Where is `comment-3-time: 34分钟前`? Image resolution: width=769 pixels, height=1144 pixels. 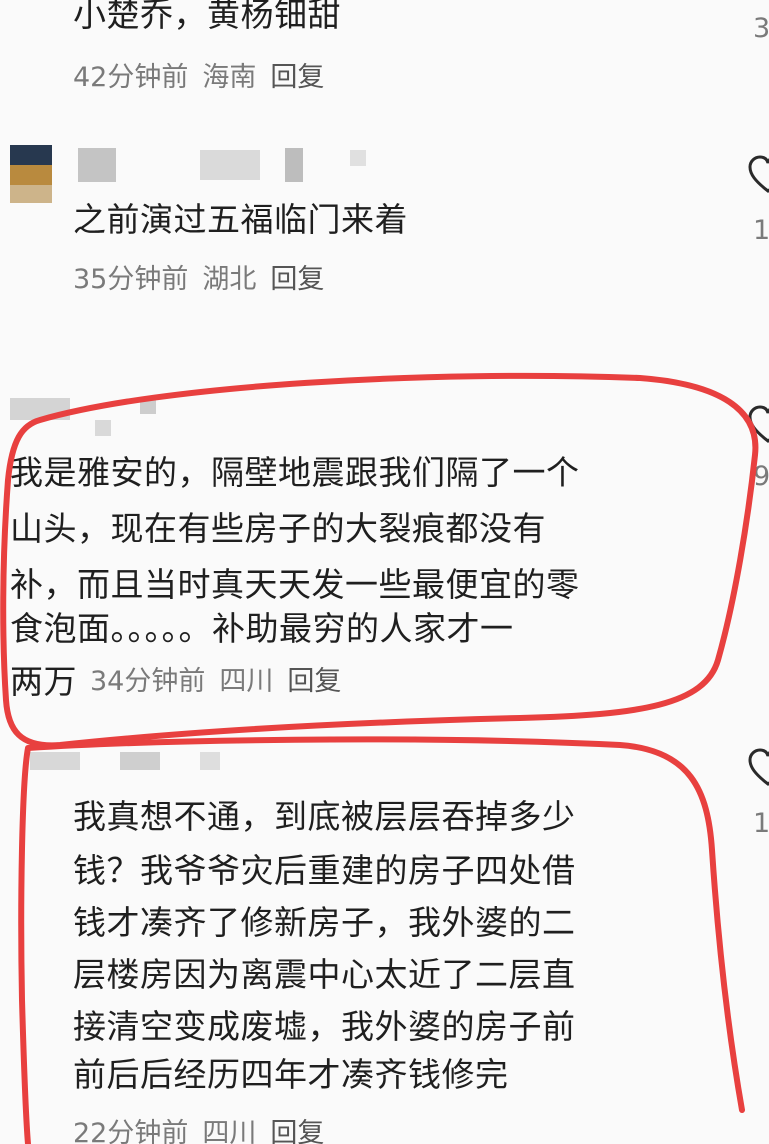 comment-3-time: 34分钟前 is located at coordinates (148, 681).